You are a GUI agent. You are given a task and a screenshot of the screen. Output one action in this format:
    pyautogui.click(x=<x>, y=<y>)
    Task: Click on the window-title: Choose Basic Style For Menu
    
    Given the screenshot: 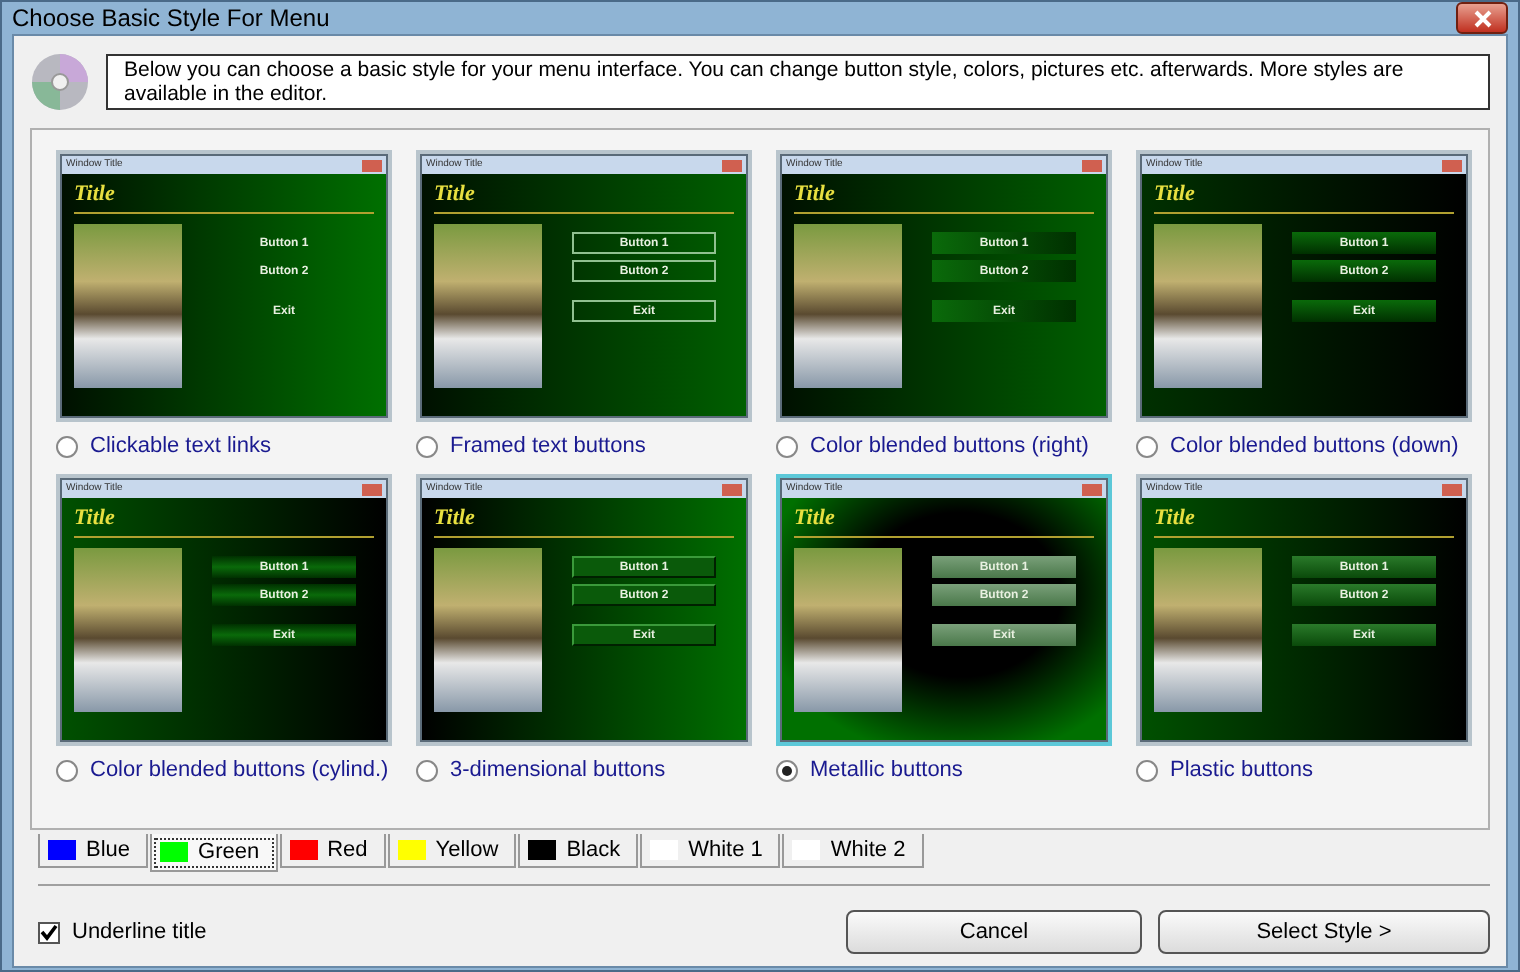 What is the action you would take?
    pyautogui.click(x=171, y=18)
    